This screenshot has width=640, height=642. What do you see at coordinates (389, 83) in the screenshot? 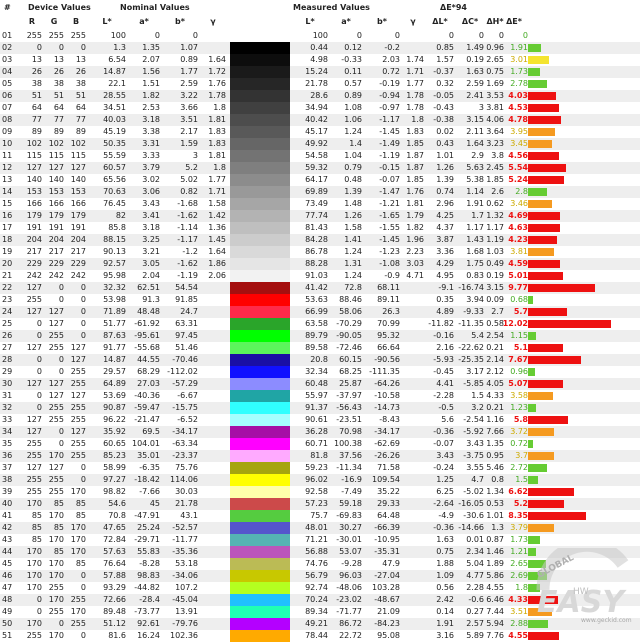
I see `cell-mb: -0.19` at bounding box center [389, 83].